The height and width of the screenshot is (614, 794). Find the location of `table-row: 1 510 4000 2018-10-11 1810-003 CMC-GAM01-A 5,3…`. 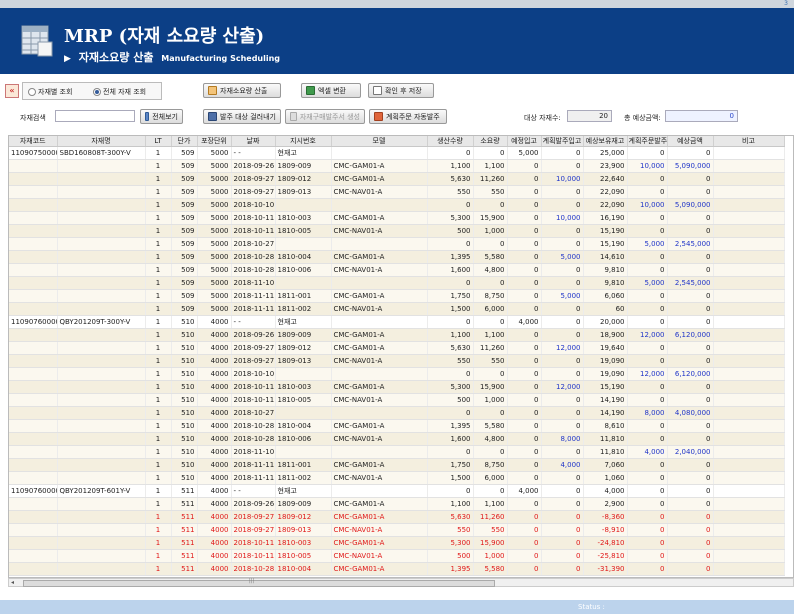

table-row: 1 510 4000 2018-10-11 1810-003 CMC-GAM01-A 5,3… is located at coordinates (397, 387).